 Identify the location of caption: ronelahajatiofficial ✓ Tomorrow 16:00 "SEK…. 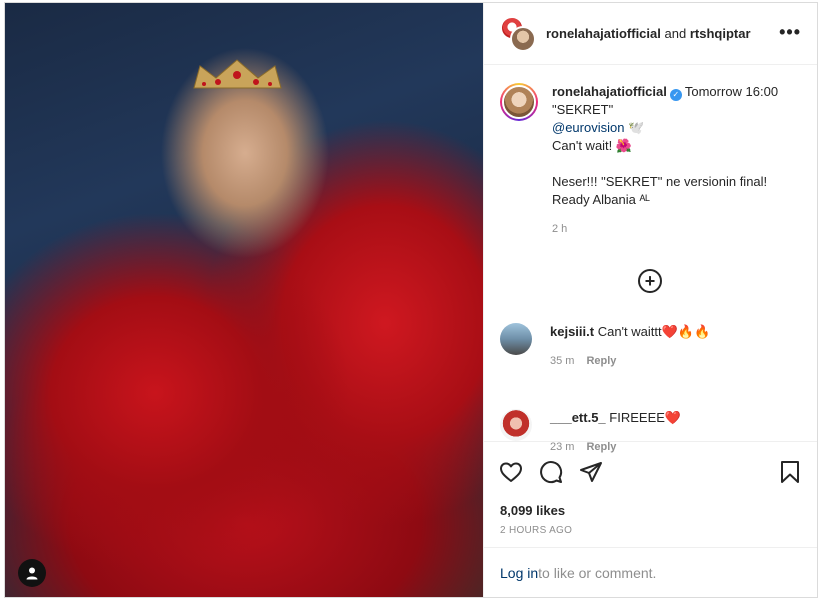
(650, 159).